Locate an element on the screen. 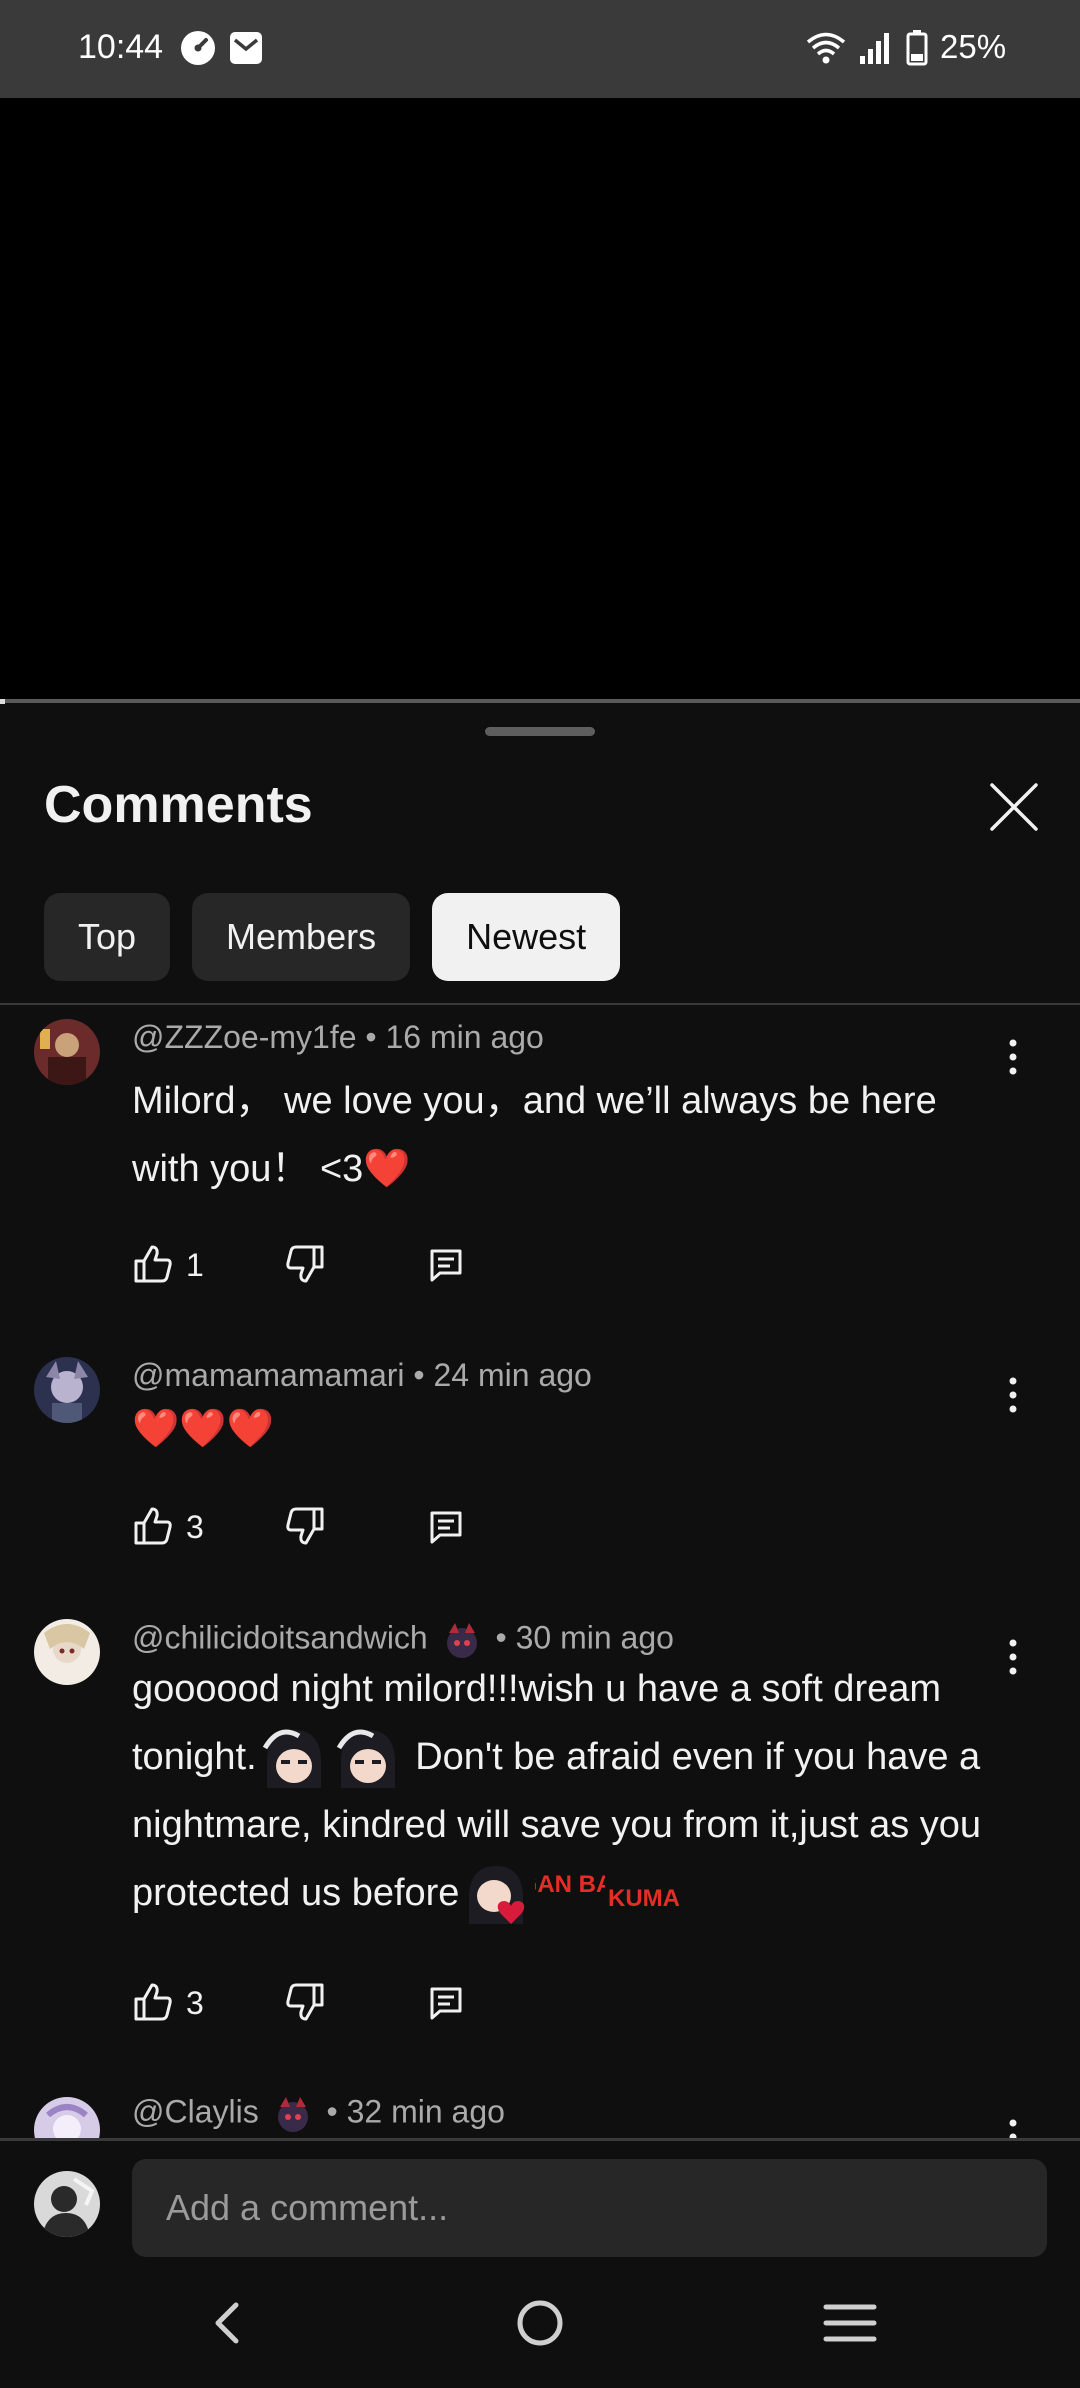  comment-time: 24 min ago is located at coordinates (512, 1375).